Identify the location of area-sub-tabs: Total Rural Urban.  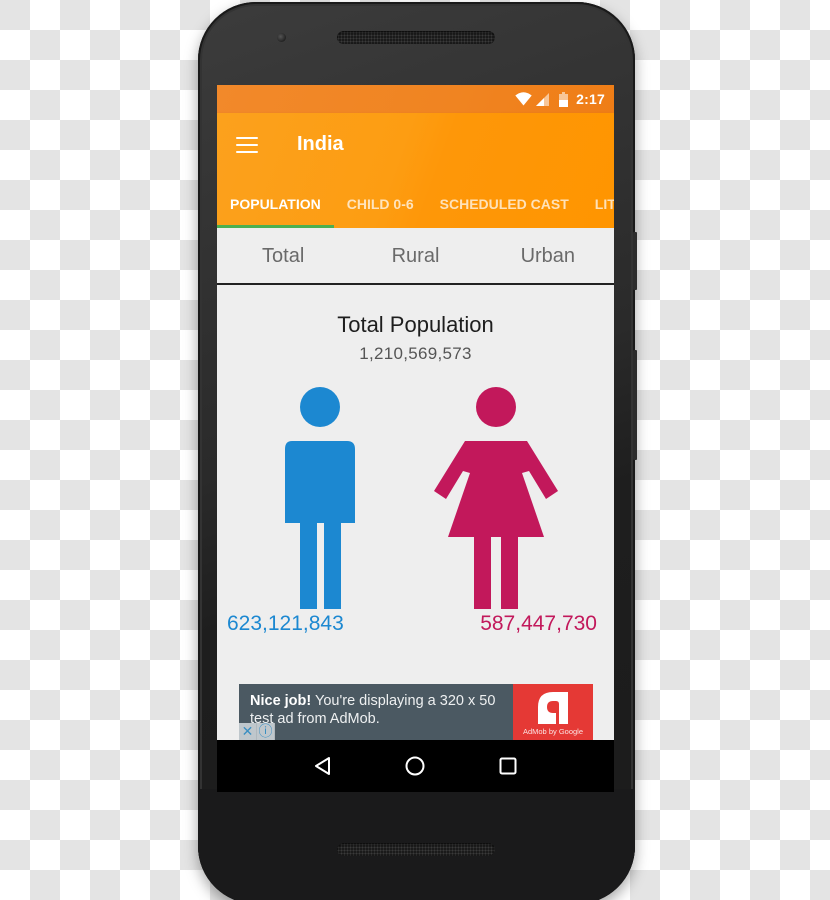
(415, 256).